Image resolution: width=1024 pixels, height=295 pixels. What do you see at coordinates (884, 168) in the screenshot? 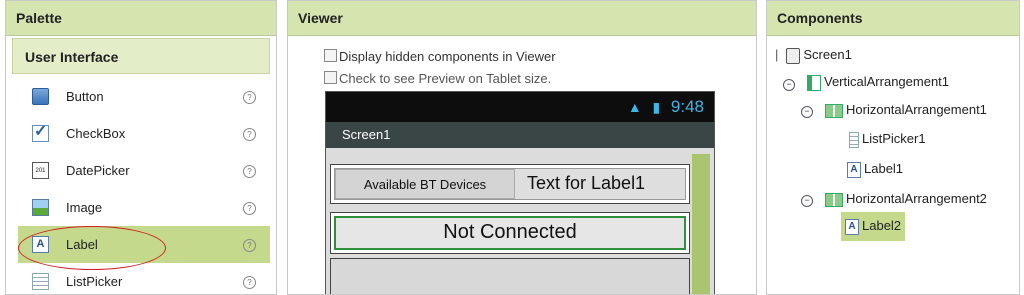
I see `tree-node-label: Label1` at bounding box center [884, 168].